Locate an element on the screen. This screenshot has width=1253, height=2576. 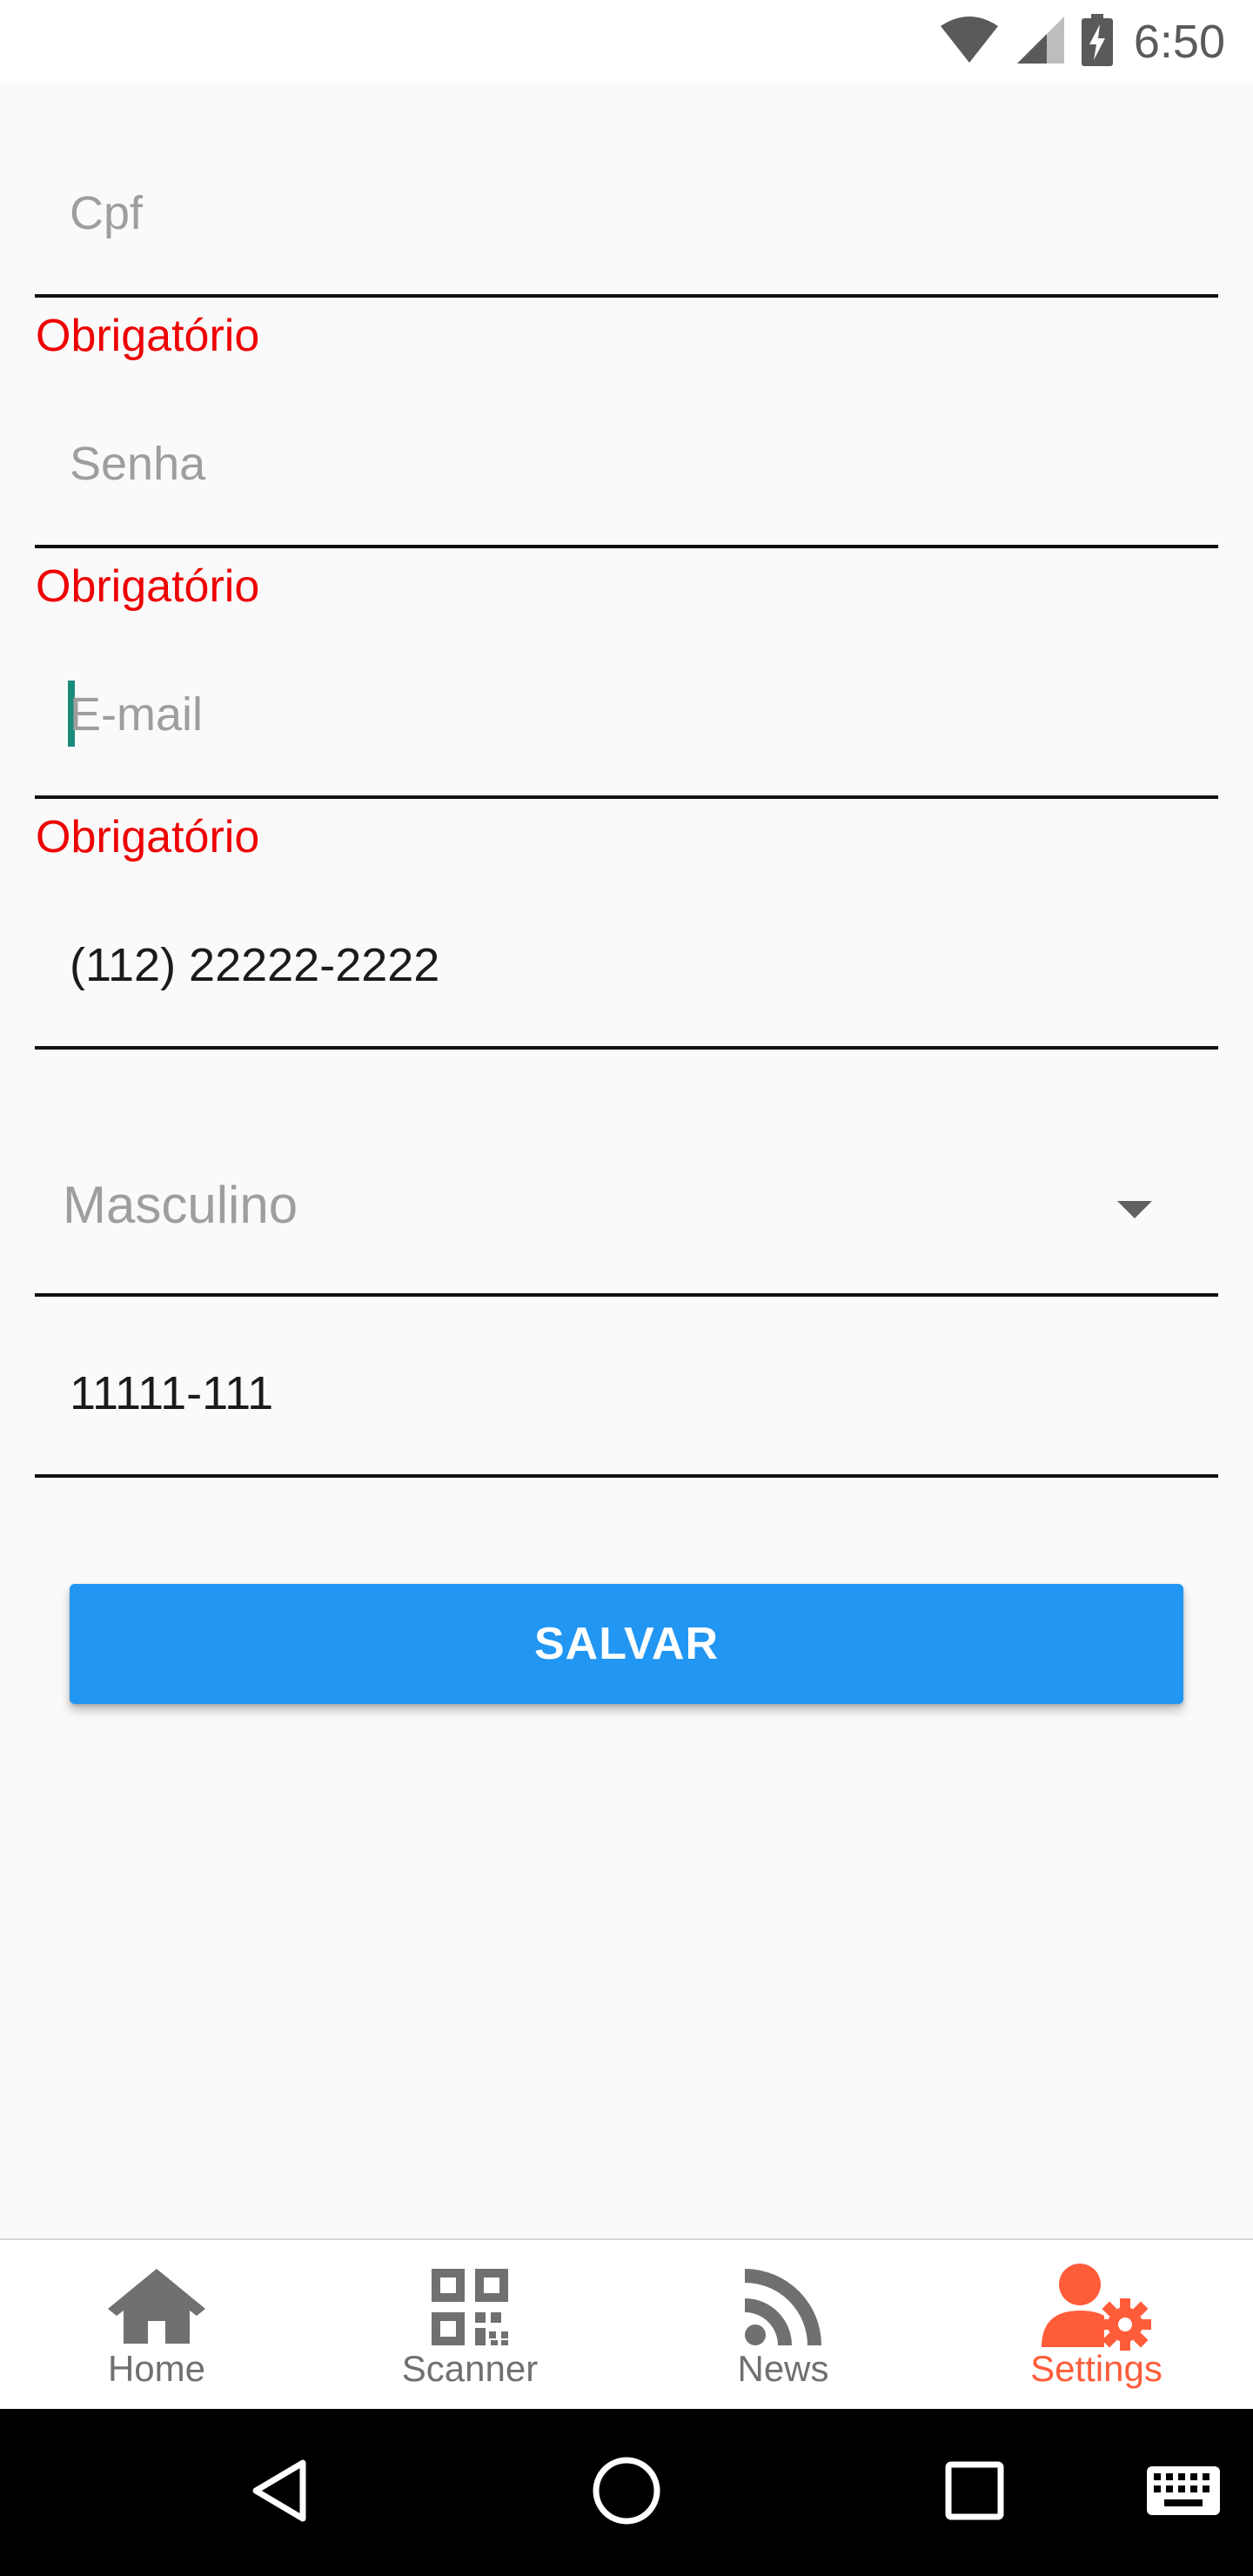
tab-news: News is located at coordinates (783, 2324).